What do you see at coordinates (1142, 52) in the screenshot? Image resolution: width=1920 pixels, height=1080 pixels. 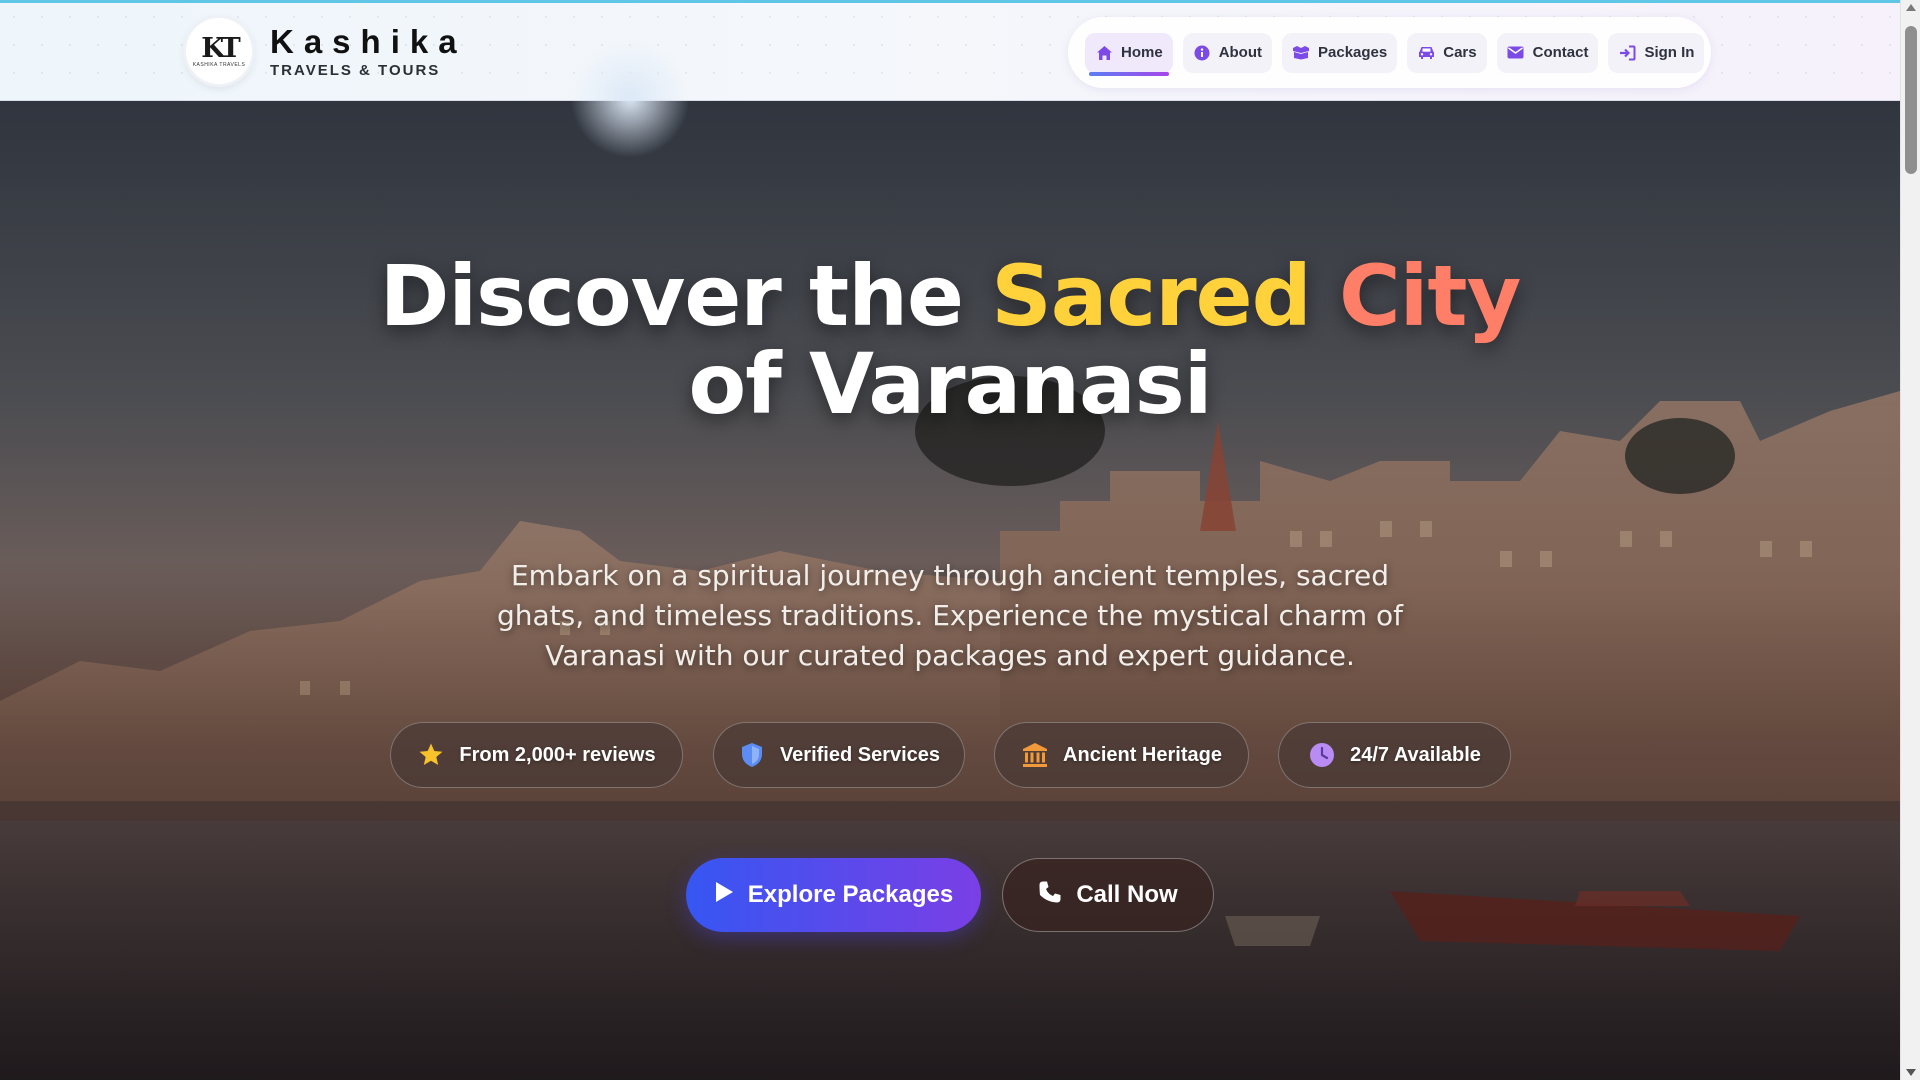 I see `nav-label-home: Home` at bounding box center [1142, 52].